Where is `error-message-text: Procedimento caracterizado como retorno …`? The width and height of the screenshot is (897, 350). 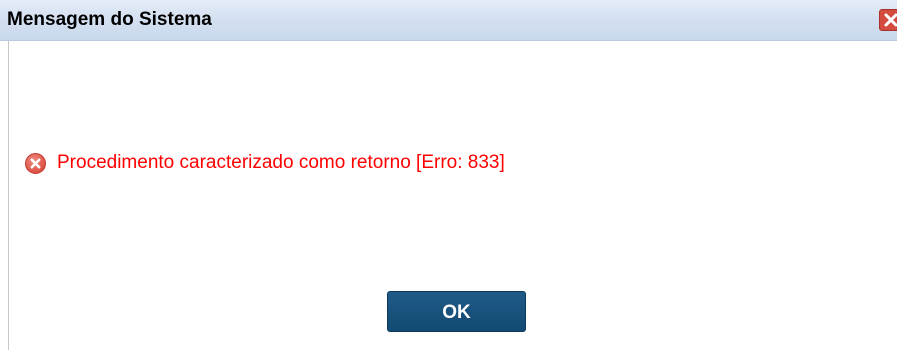
error-message-text: Procedimento caracterizado como retorno … is located at coordinates (281, 162).